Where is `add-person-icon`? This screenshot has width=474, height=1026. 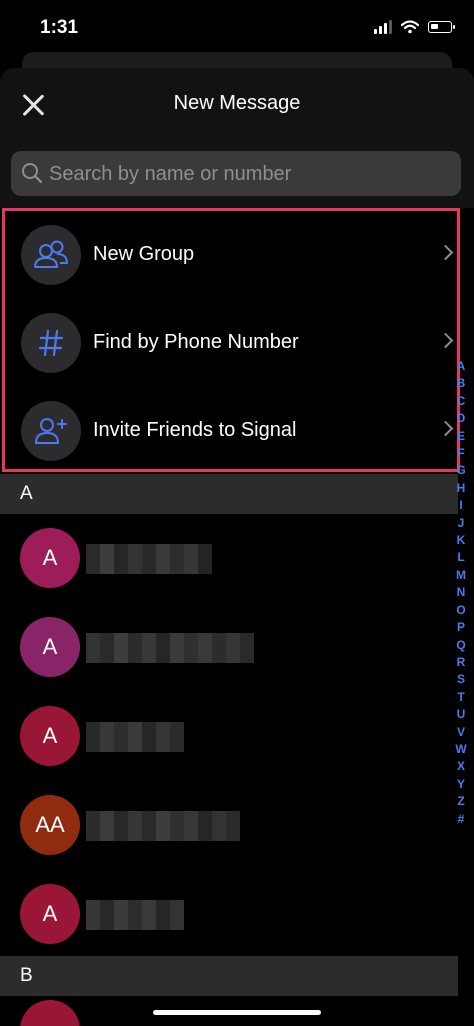 add-person-icon is located at coordinates (51, 431).